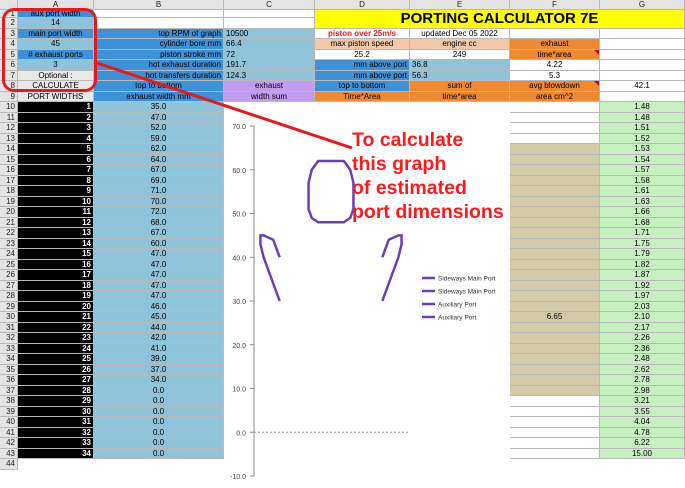 The image size is (685, 488). Describe the element at coordinates (56, 432) in the screenshot. I see `row-index: 32` at that location.